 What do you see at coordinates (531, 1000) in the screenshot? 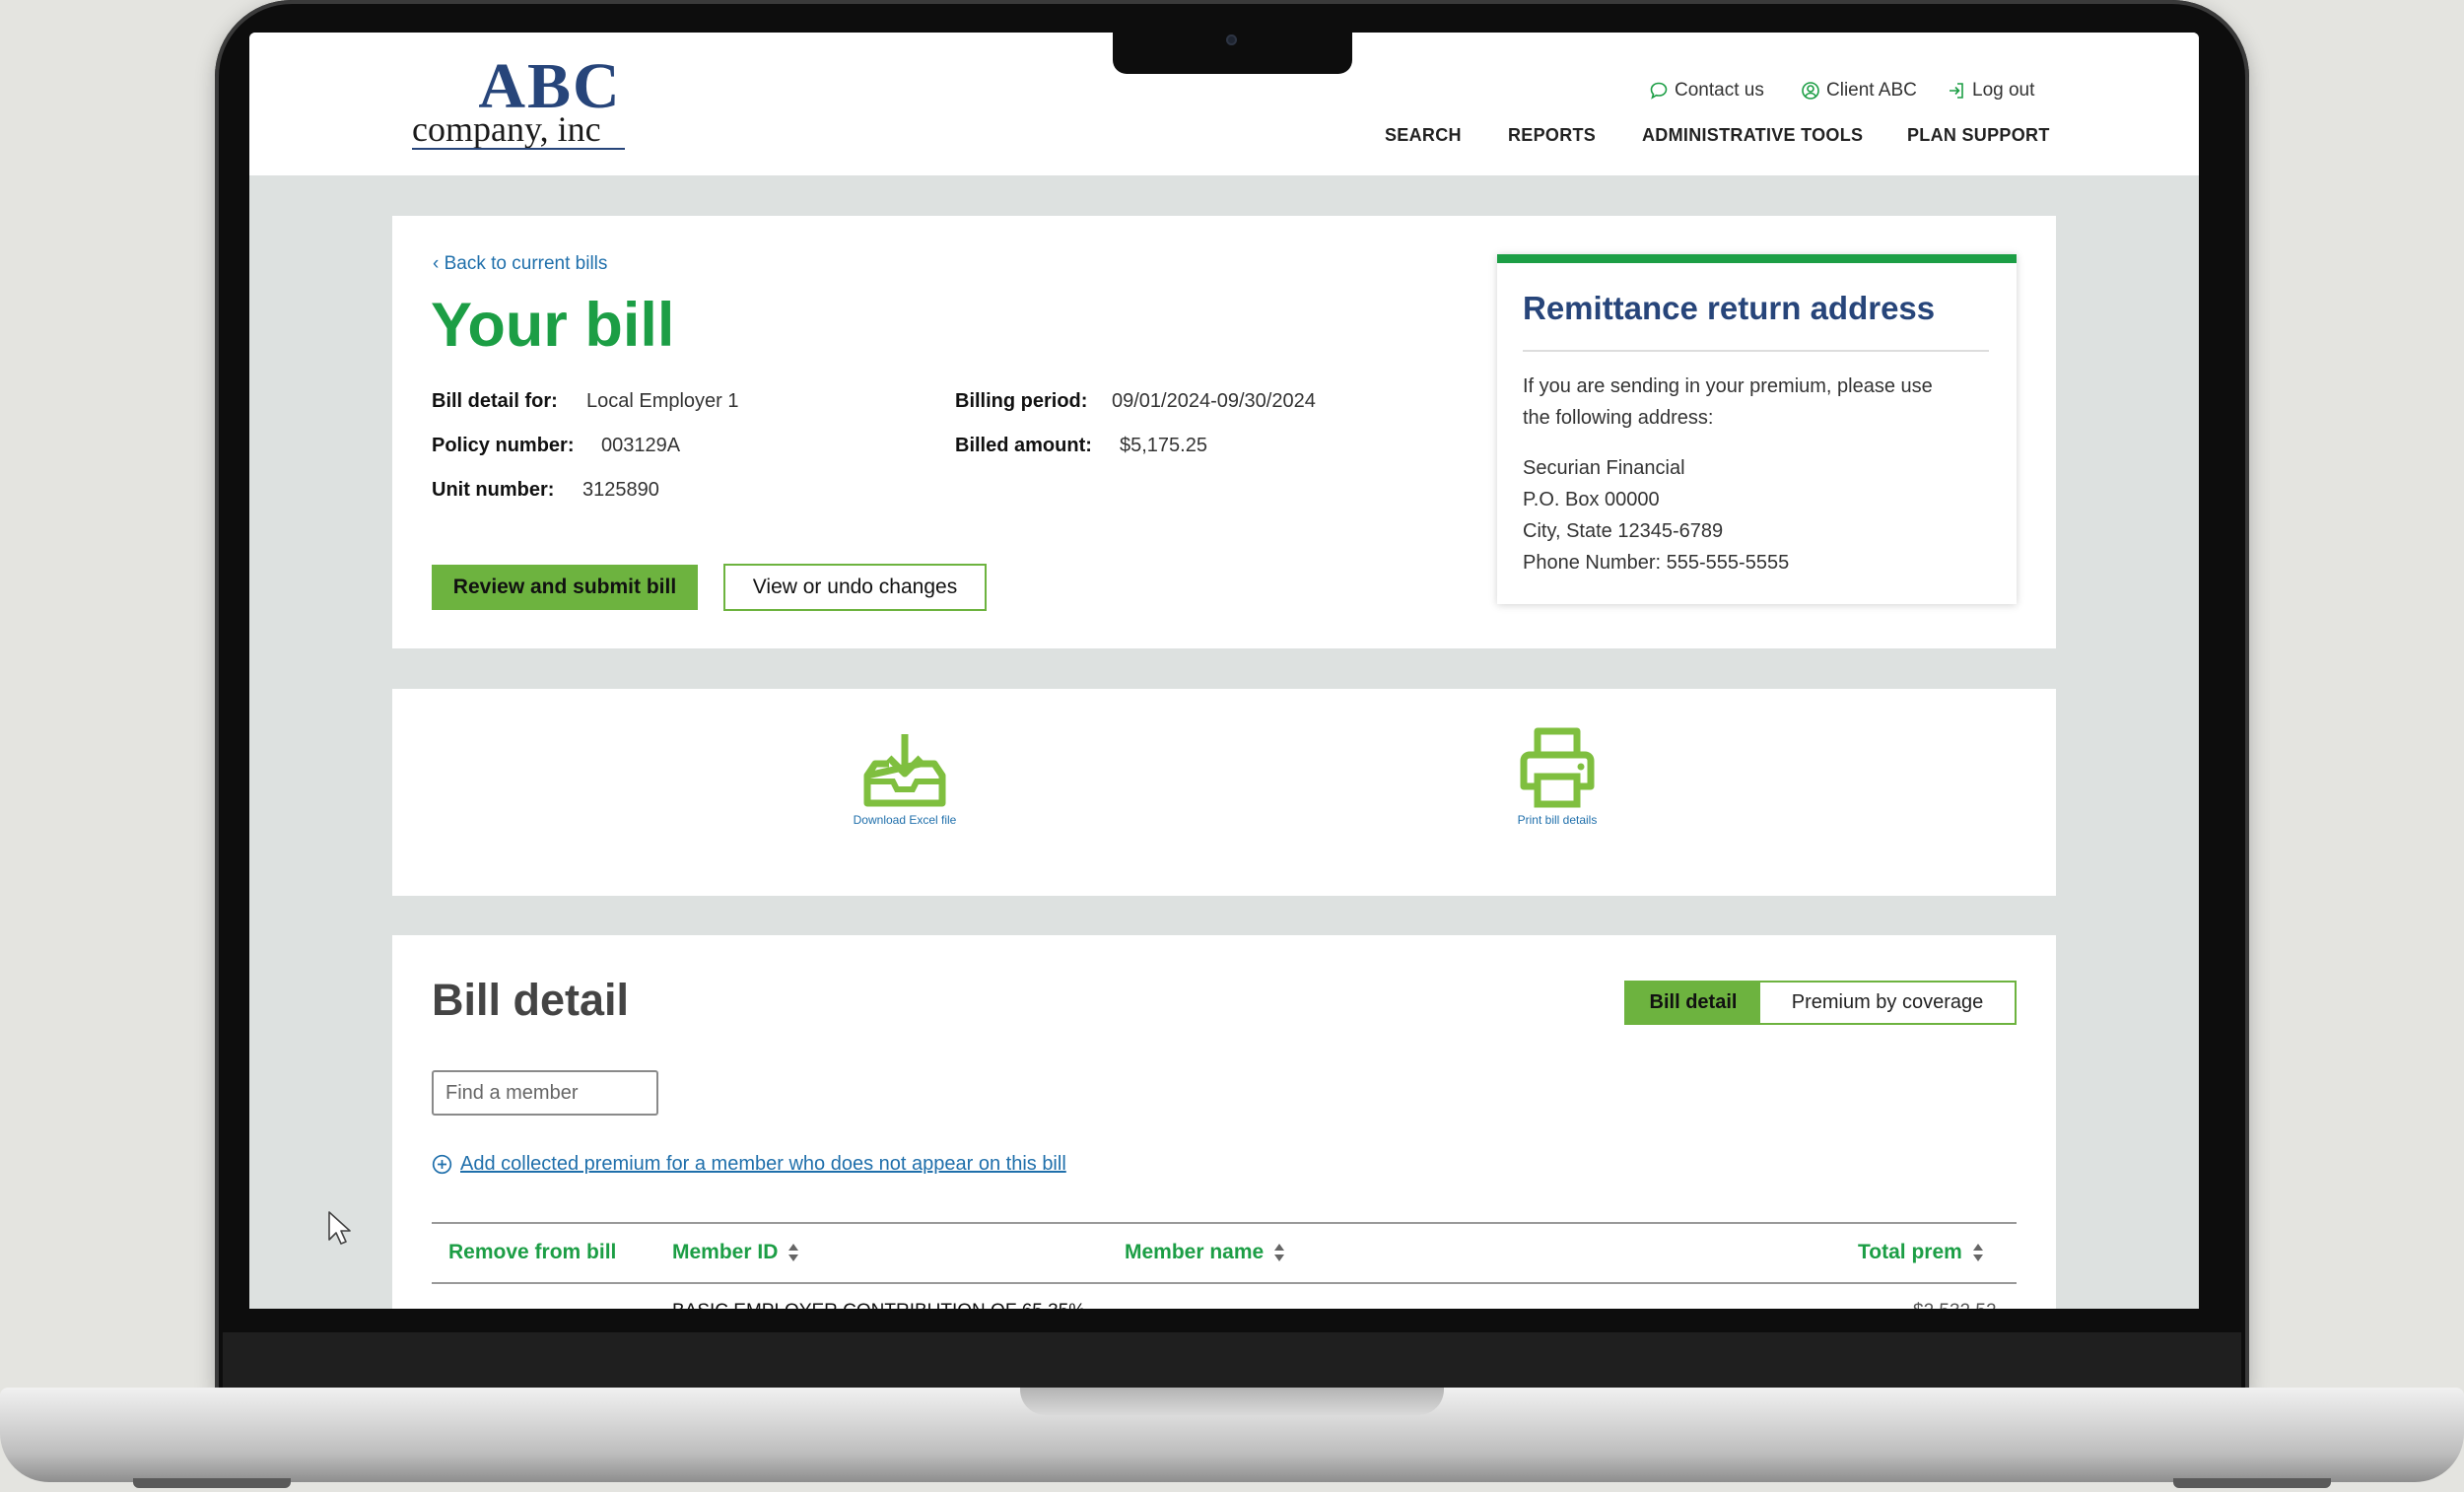
I see `bill-detail-title: Bill detail` at bounding box center [531, 1000].